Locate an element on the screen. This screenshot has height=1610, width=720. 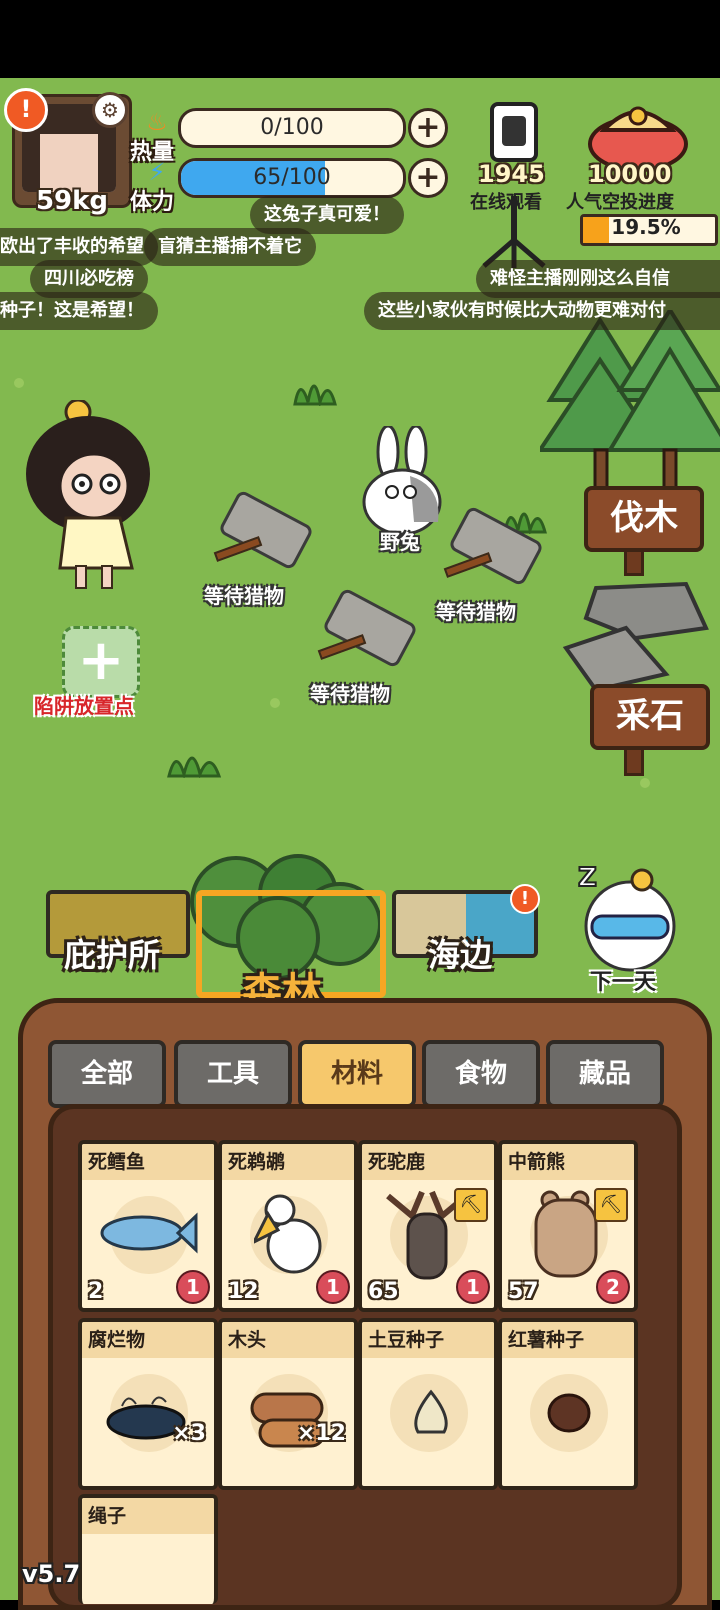
tab-beach-label: 海边 is located at coordinates (460, 955).